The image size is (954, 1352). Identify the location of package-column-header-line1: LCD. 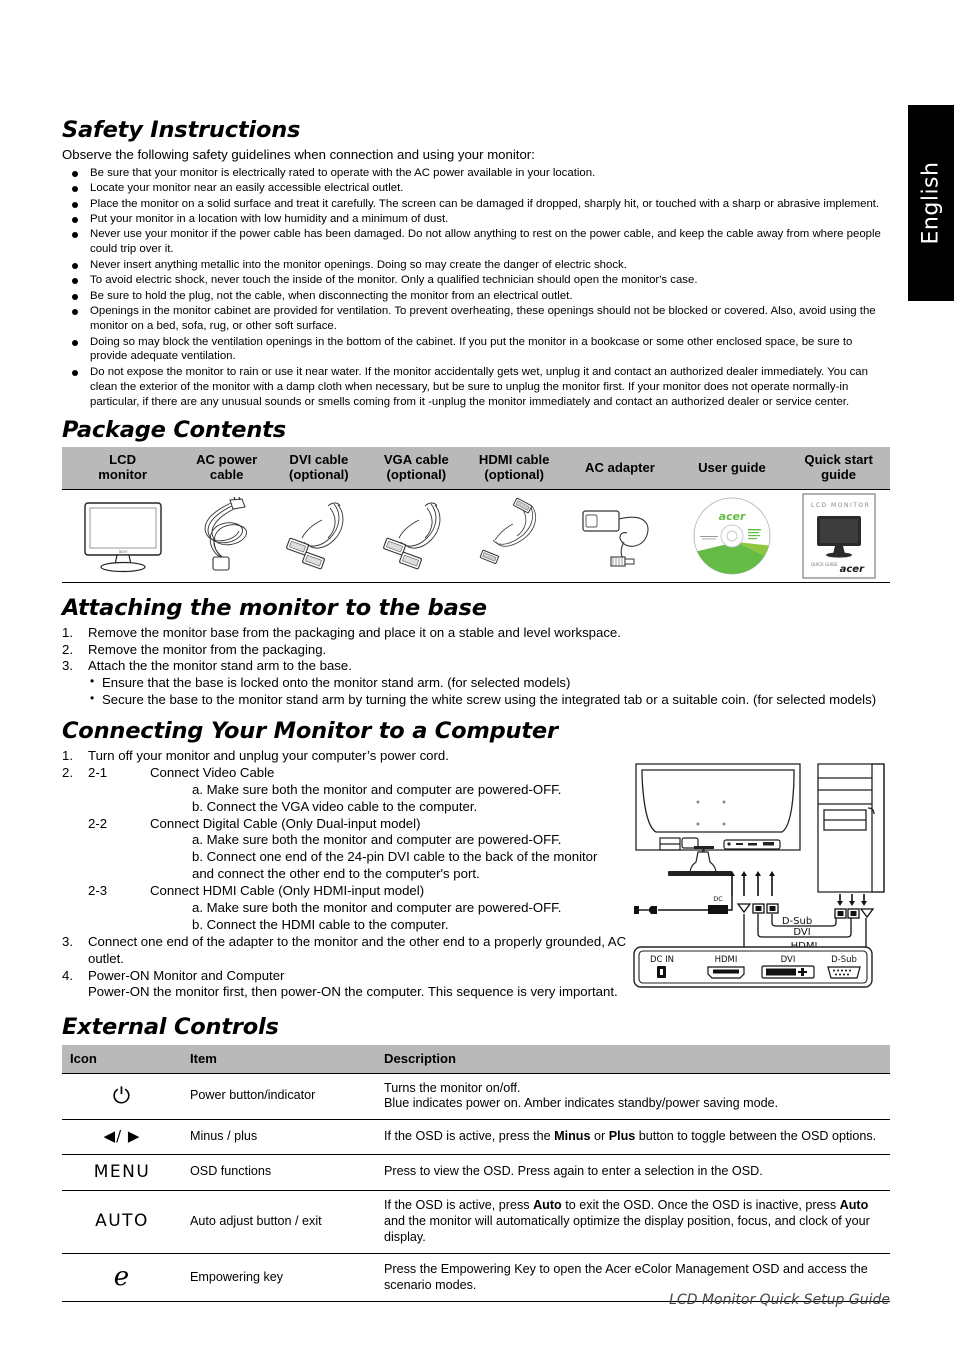
(123, 459).